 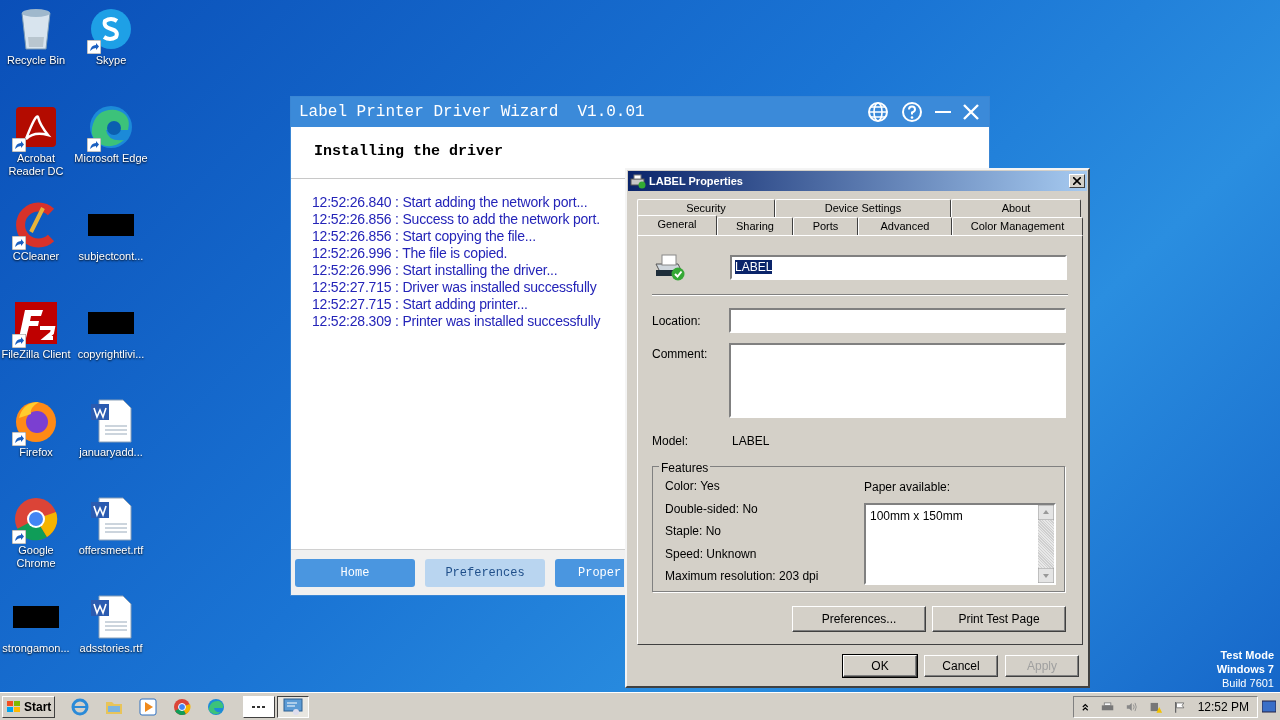 What do you see at coordinates (712, 508) in the screenshot?
I see `feature-text: Double-sided: No` at bounding box center [712, 508].